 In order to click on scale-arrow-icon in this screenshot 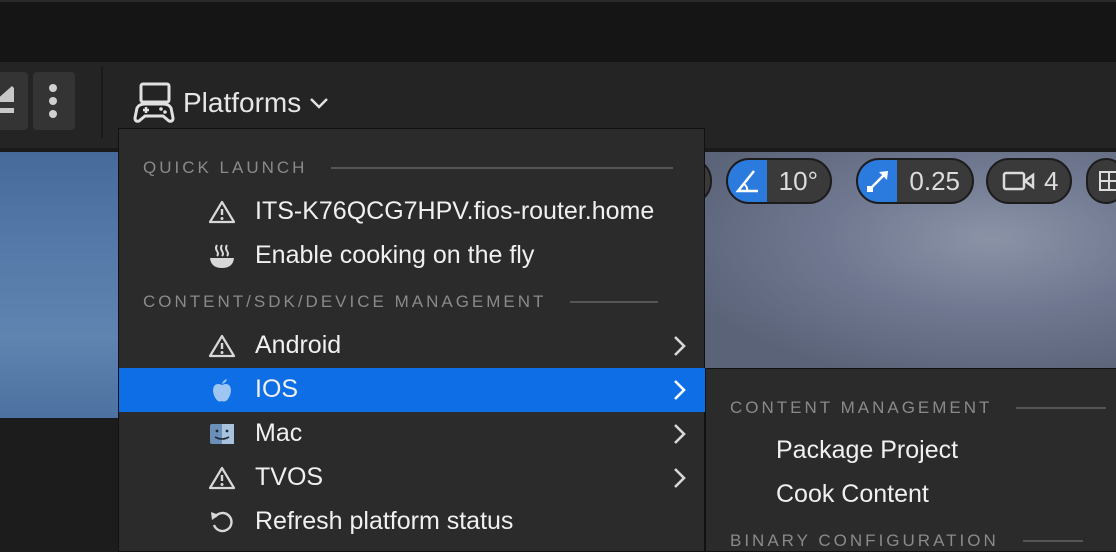, I will do `click(877, 181)`.